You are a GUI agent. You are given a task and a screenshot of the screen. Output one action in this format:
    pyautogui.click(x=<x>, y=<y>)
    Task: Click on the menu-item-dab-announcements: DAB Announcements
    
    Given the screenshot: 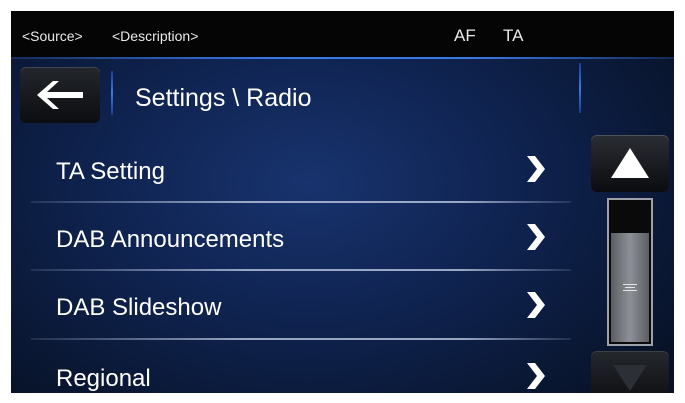 What is the action you would take?
    pyautogui.click(x=301, y=237)
    